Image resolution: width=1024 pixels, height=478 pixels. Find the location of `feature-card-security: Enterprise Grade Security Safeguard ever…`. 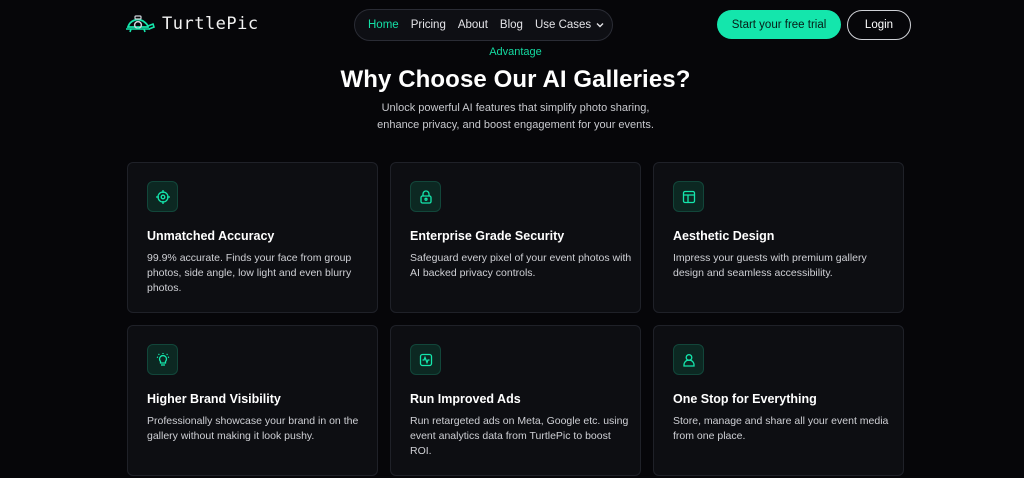

feature-card-security: Enterprise Grade Security Safeguard ever… is located at coordinates (515, 237).